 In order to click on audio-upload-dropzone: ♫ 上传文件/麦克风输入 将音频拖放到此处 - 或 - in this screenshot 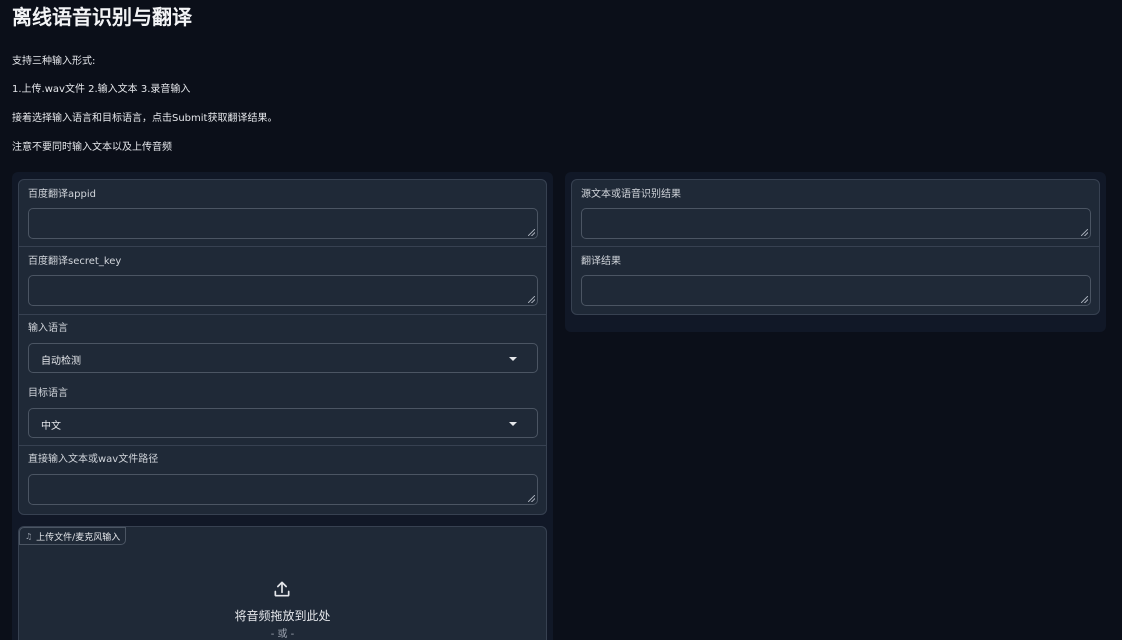, I will do `click(282, 583)`.